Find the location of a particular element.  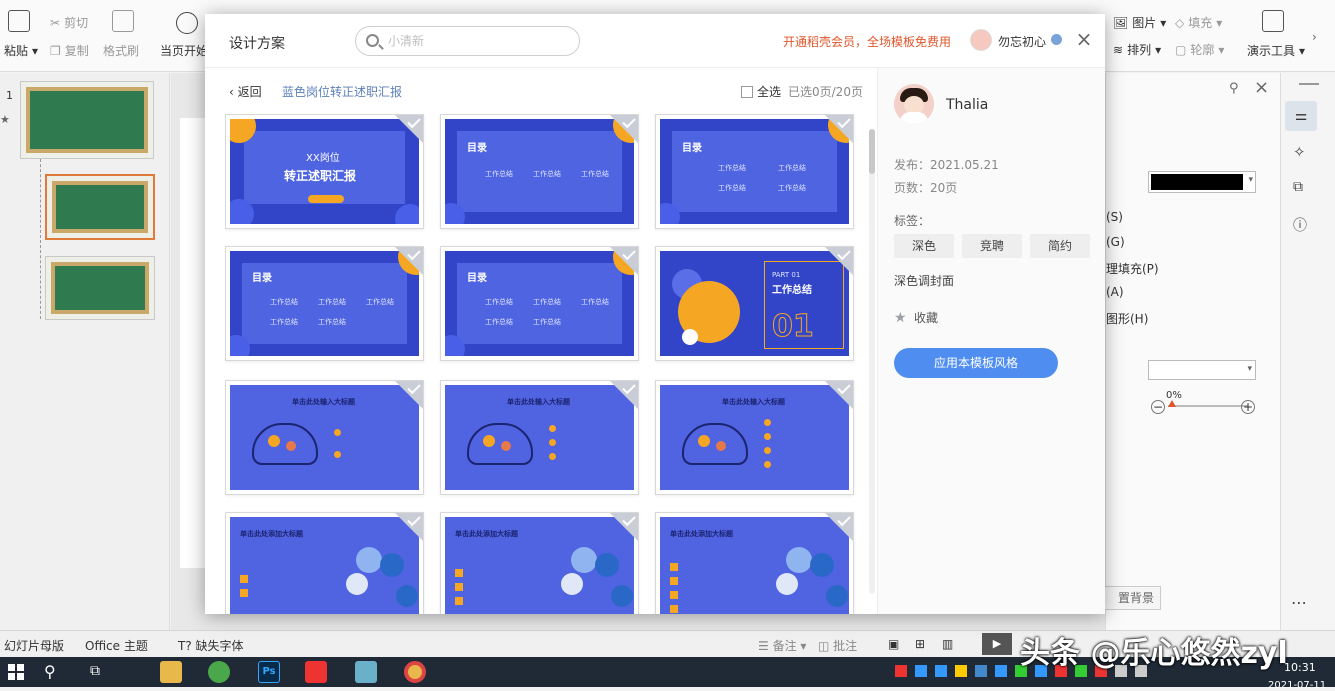

minus-icon: − is located at coordinates (1158, 407).